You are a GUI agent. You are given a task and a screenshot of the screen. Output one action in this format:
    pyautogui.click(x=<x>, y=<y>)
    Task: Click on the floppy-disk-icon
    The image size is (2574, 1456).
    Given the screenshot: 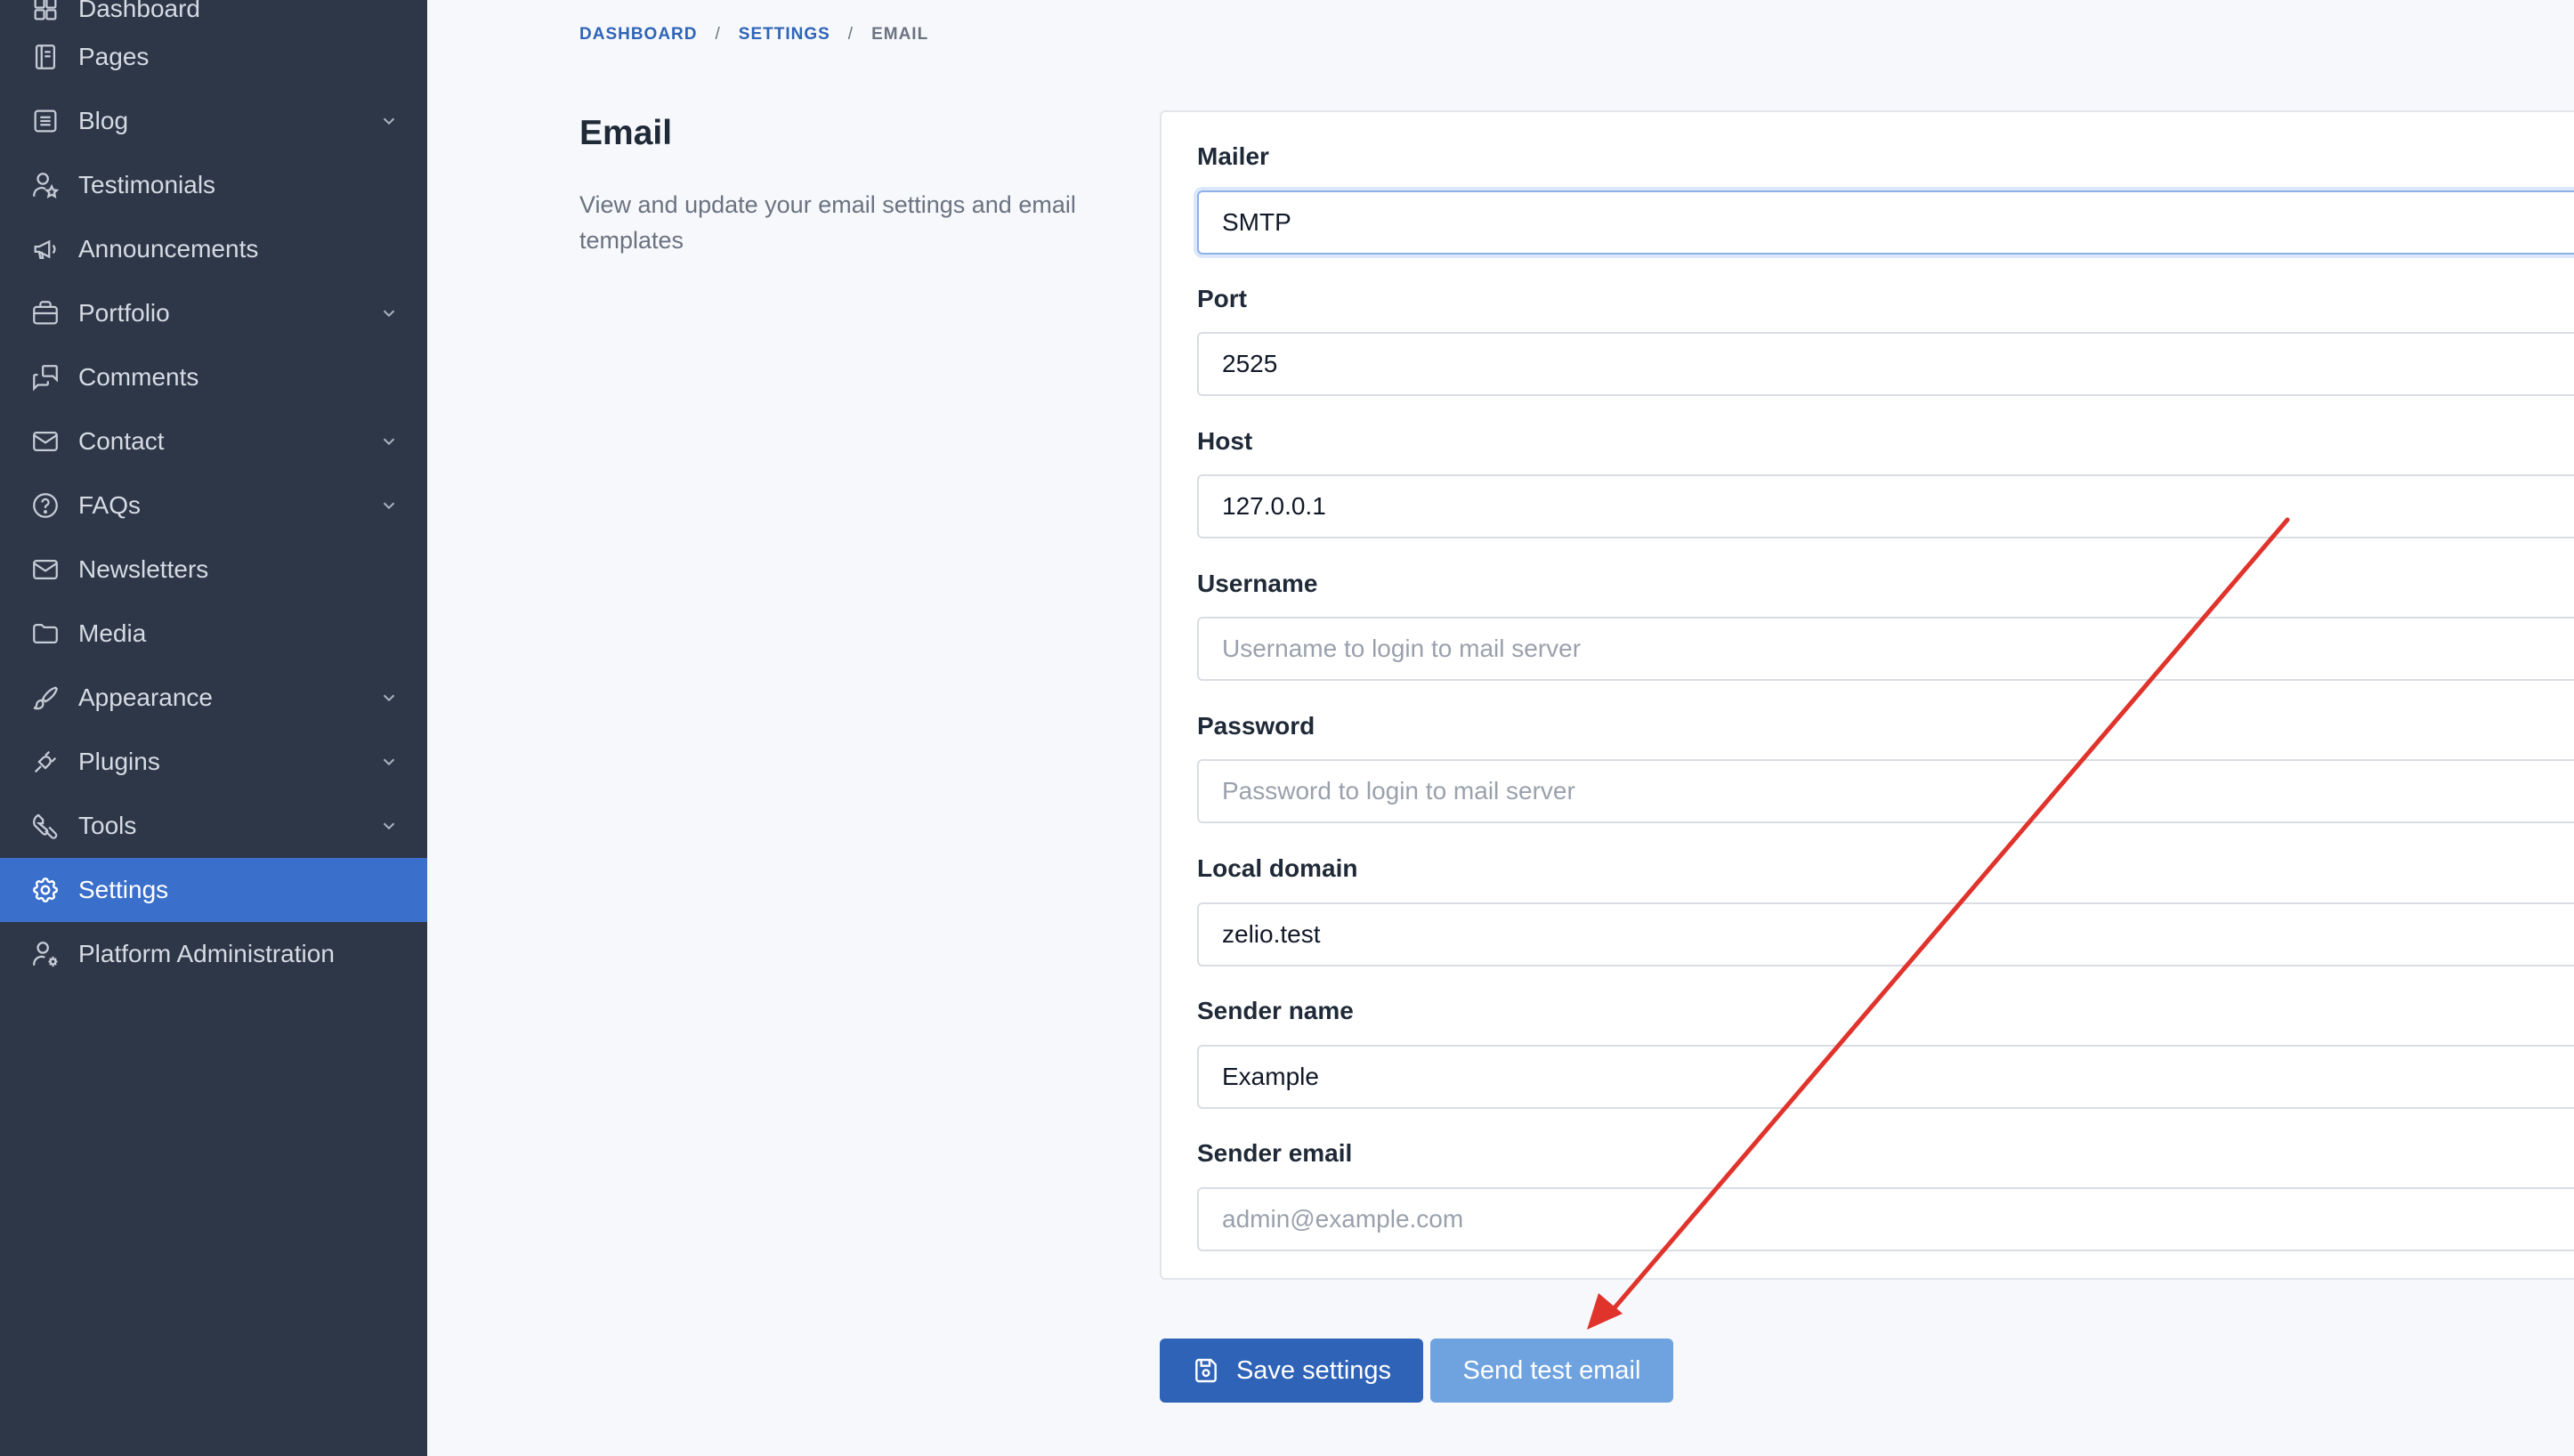 What is the action you would take?
    pyautogui.click(x=1206, y=1370)
    